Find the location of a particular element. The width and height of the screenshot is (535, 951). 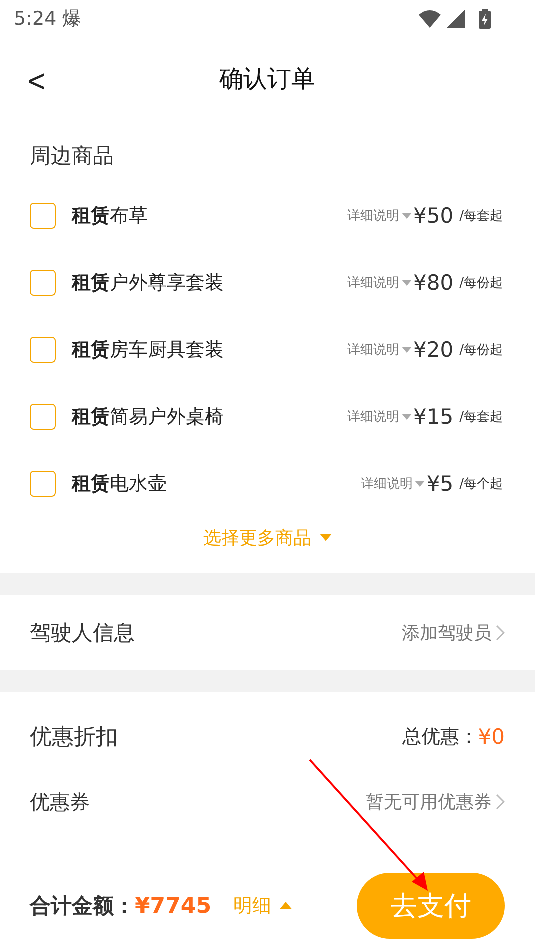

driver-label: 驾驶人信息 is located at coordinates (83, 633).